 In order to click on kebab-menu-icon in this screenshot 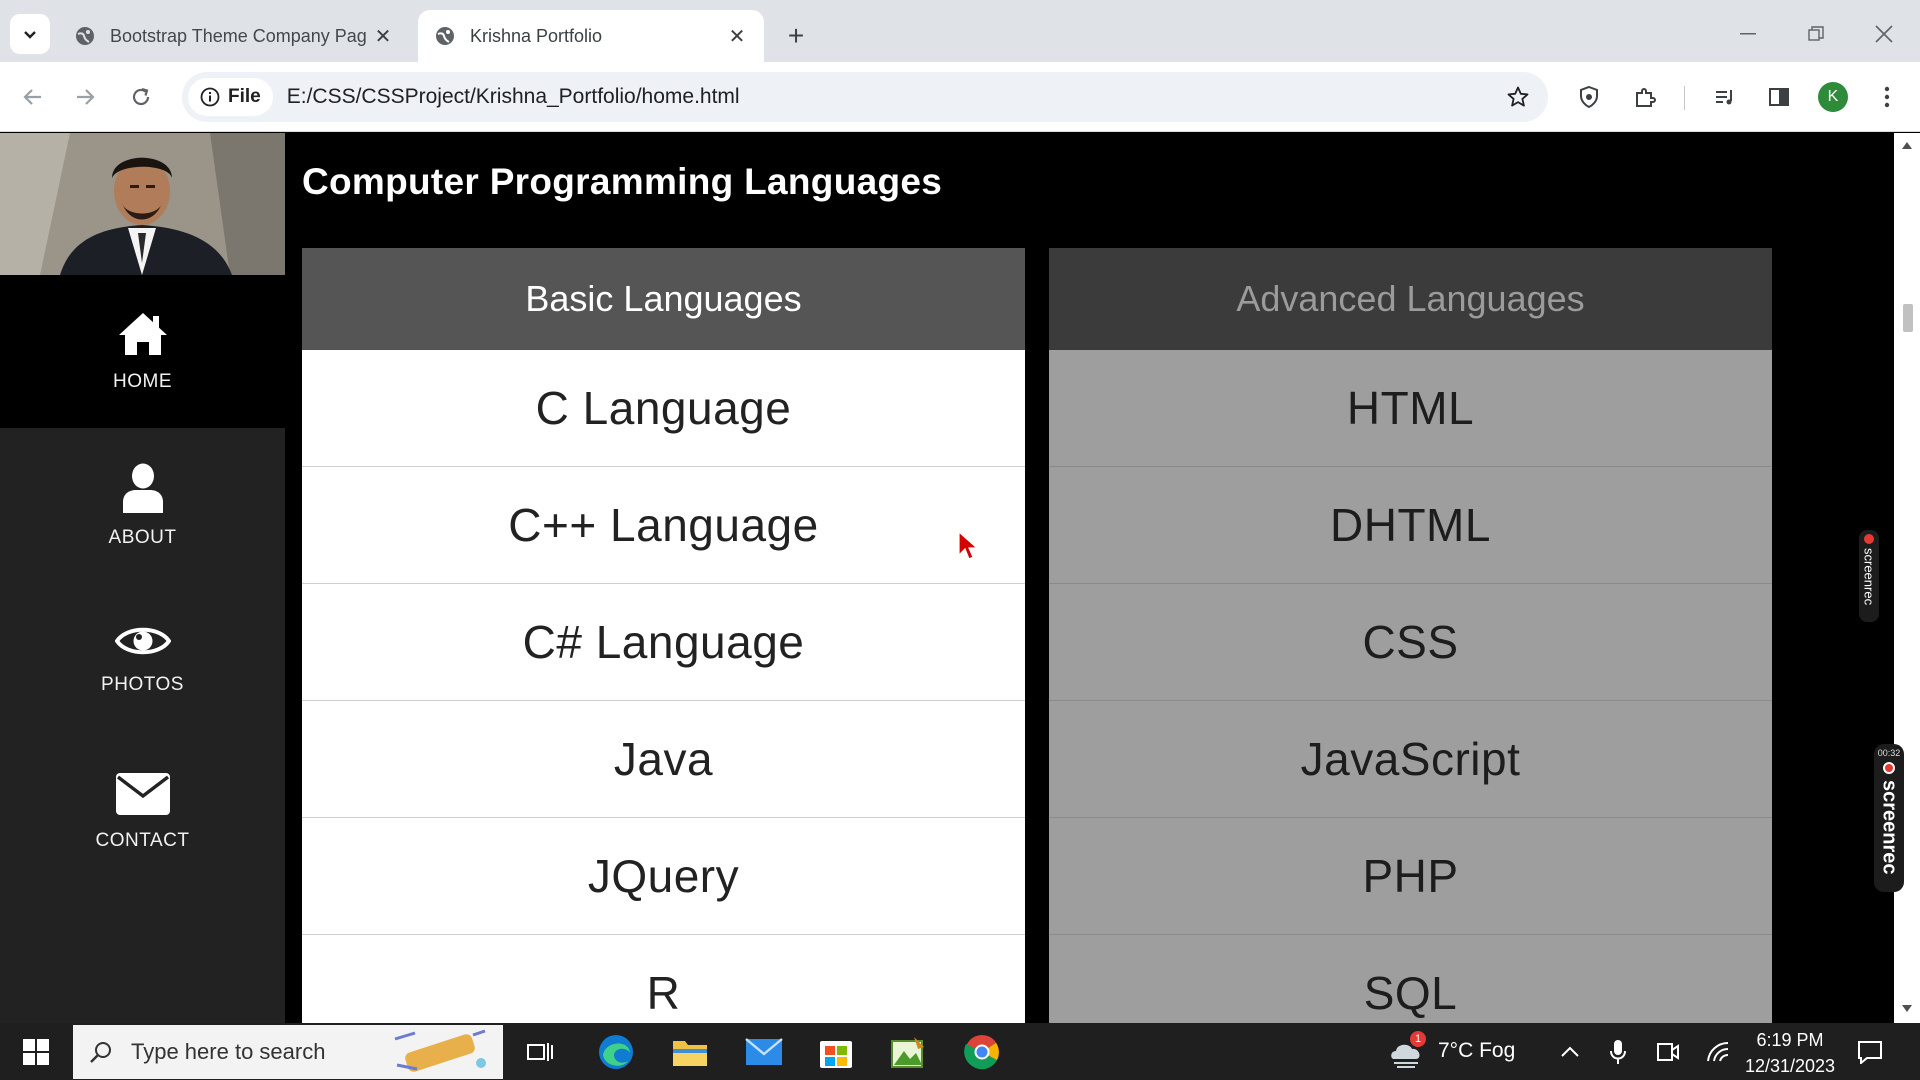, I will do `click(1887, 97)`.